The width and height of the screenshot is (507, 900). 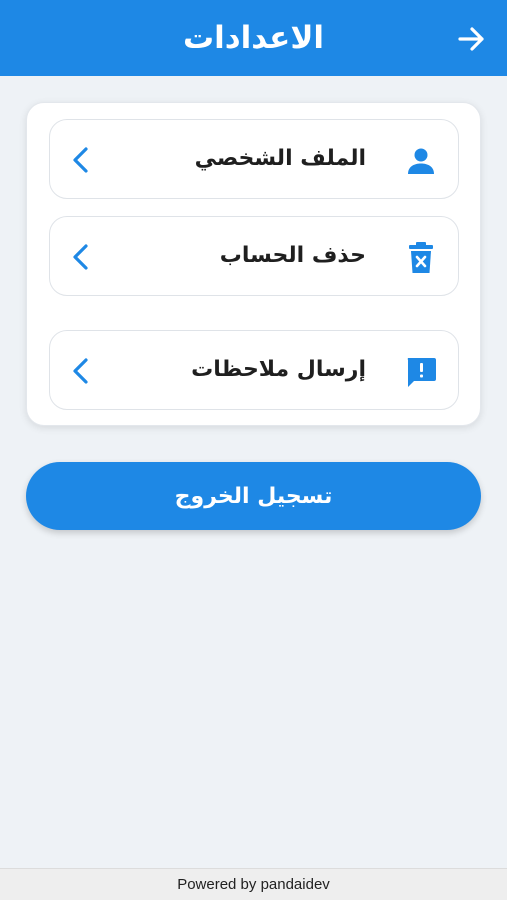 What do you see at coordinates (421, 161) in the screenshot?
I see `person-icon` at bounding box center [421, 161].